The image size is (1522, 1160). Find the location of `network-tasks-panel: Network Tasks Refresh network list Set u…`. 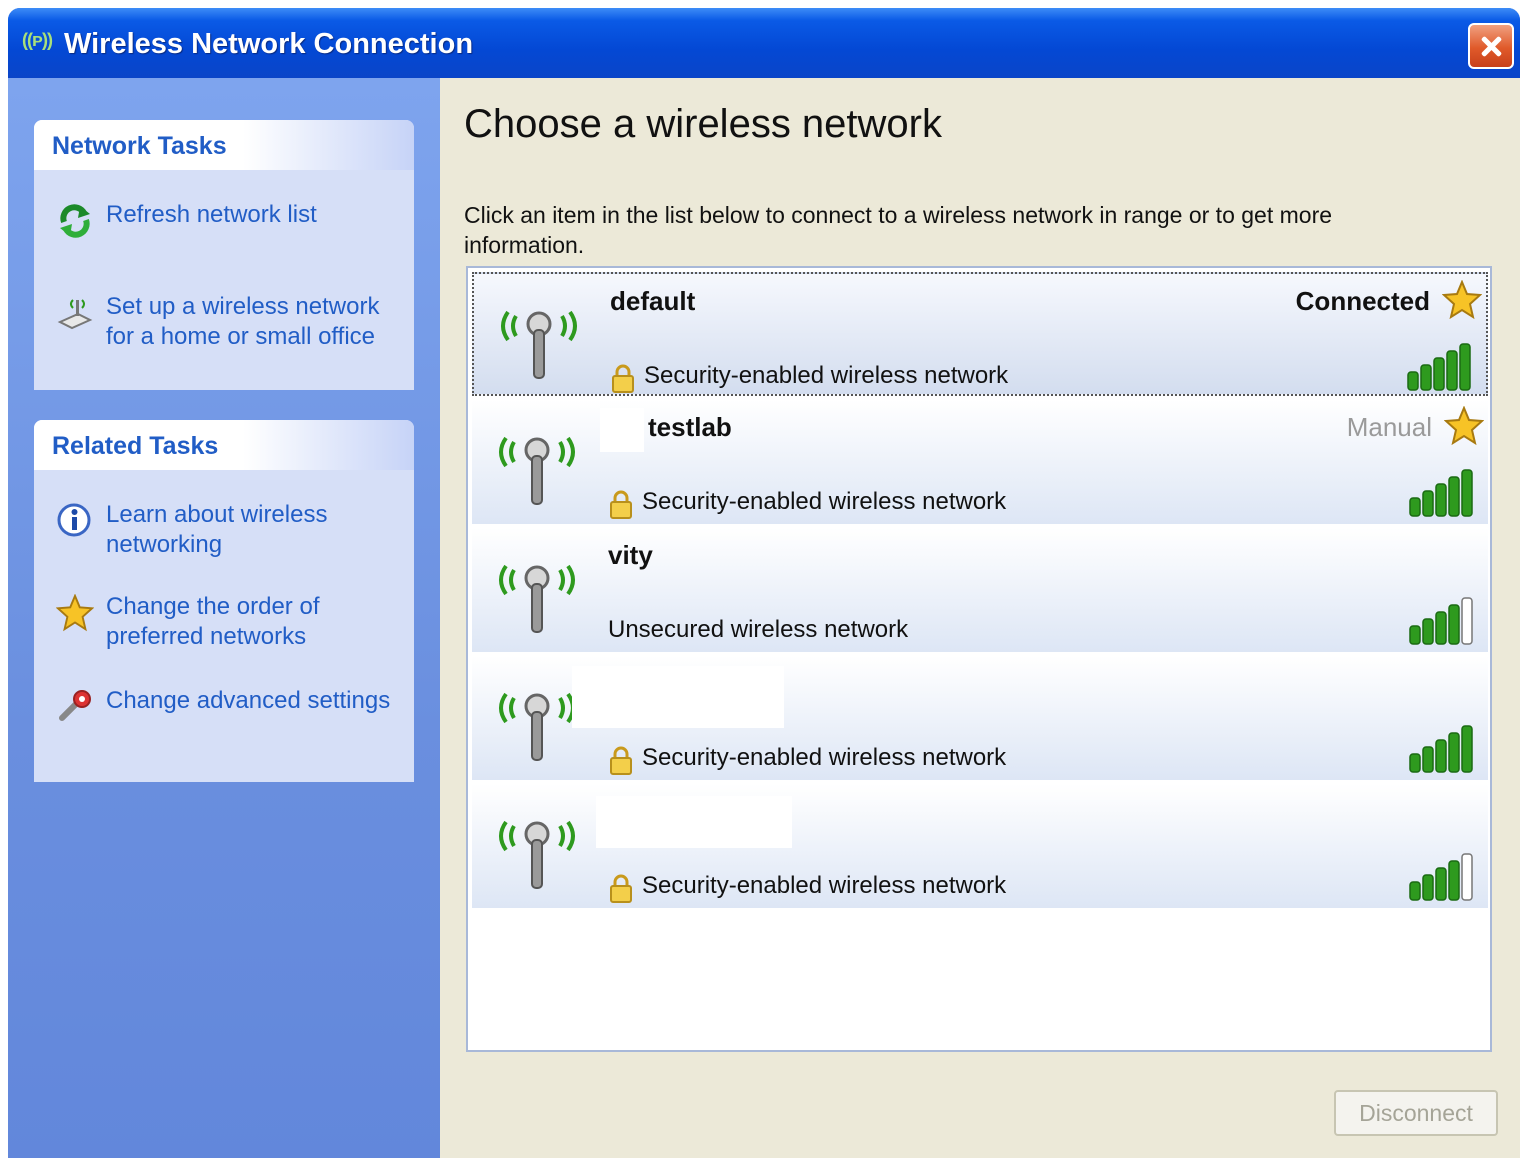

network-tasks-panel: Network Tasks Refresh network list Set u… is located at coordinates (224, 255).